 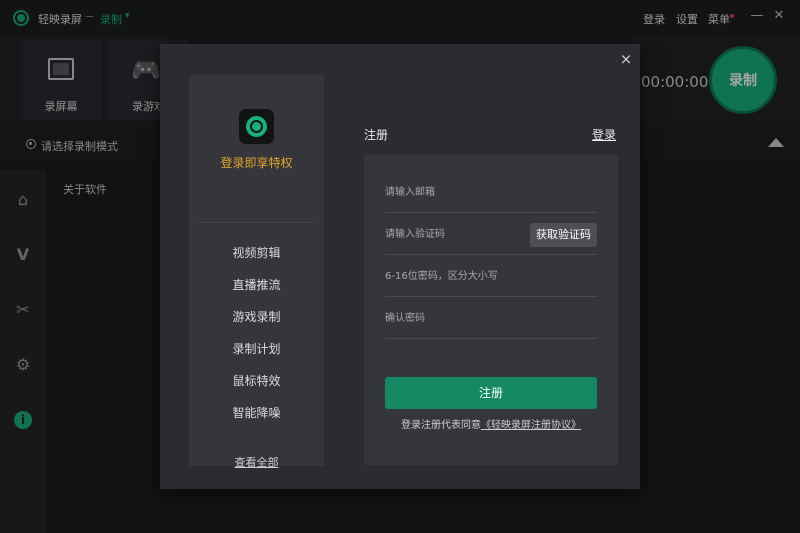 I want to click on confirm-password-field, so click(x=455, y=318).